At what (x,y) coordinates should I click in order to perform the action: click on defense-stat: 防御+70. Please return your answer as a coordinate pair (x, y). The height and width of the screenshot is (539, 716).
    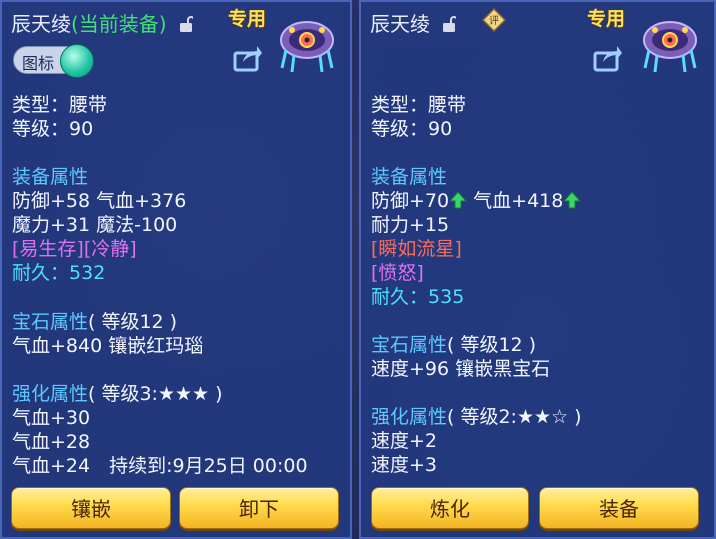
    Looking at the image, I should click on (410, 201).